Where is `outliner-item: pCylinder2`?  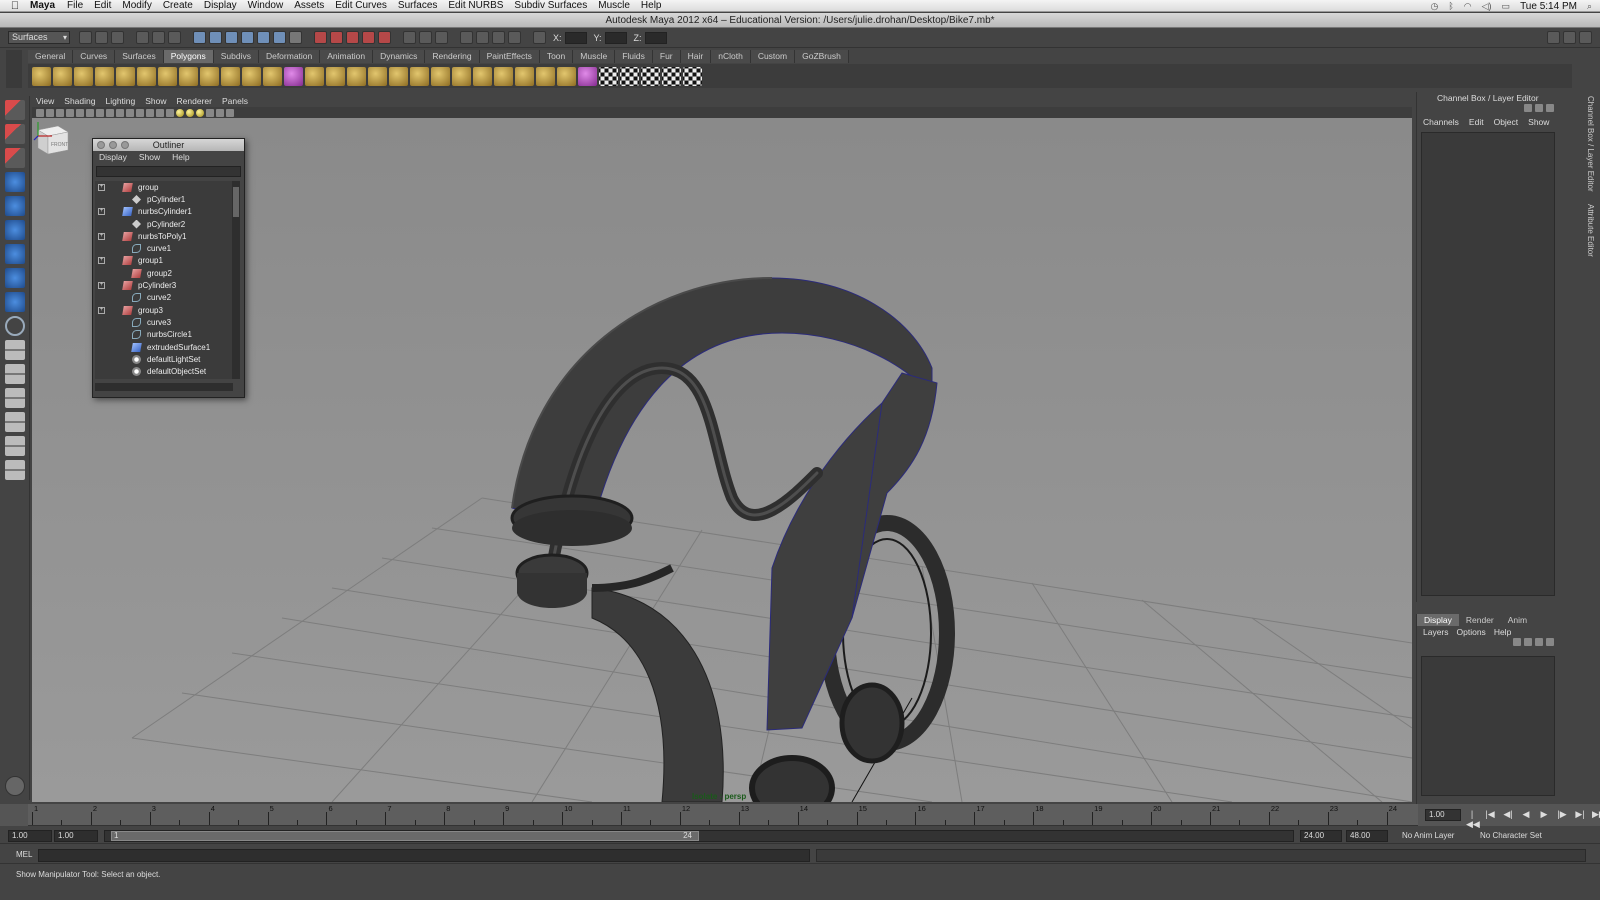 outliner-item: pCylinder2 is located at coordinates (164, 224).